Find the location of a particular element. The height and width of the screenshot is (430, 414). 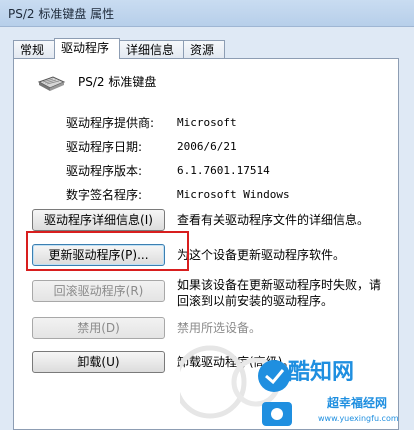

tab-general: 常规 is located at coordinates (34, 49).